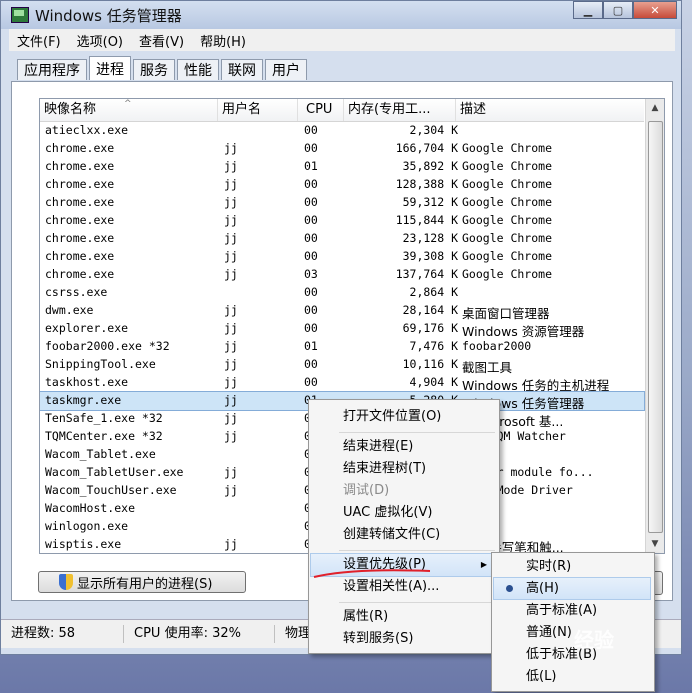 This screenshot has height=693, width=692. Describe the element at coordinates (430, 202) in the screenshot. I see `process-memory: 59,312 K` at that location.